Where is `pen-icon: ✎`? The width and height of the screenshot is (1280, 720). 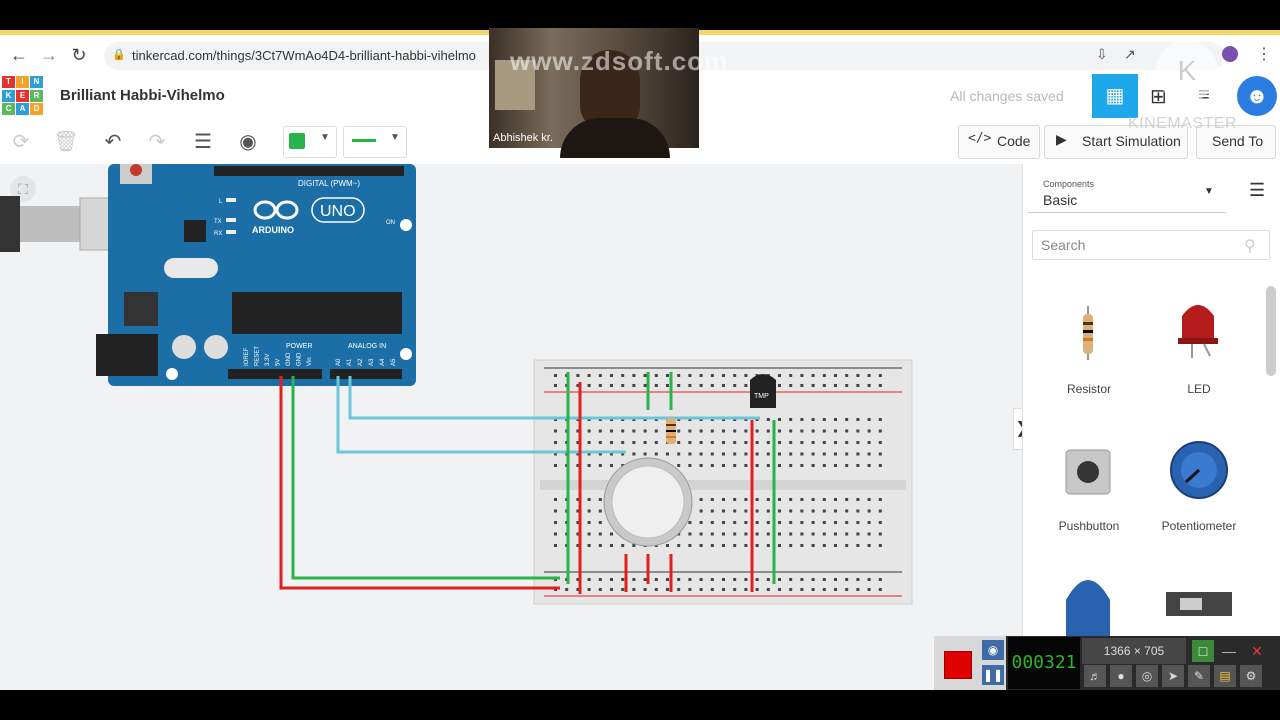
pen-icon: ✎ is located at coordinates (1199, 676).